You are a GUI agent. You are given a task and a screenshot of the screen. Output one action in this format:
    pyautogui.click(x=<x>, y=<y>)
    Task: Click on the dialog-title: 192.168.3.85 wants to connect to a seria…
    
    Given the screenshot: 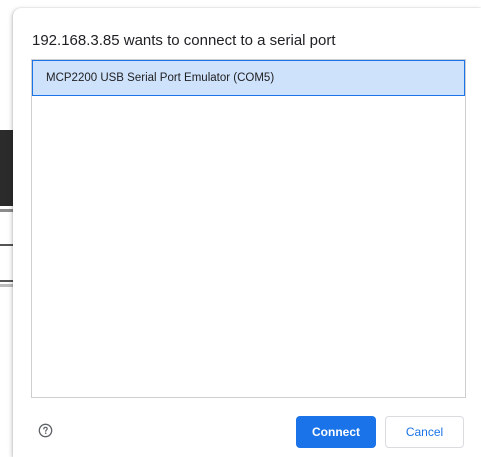 What is the action you would take?
    pyautogui.click(x=184, y=40)
    